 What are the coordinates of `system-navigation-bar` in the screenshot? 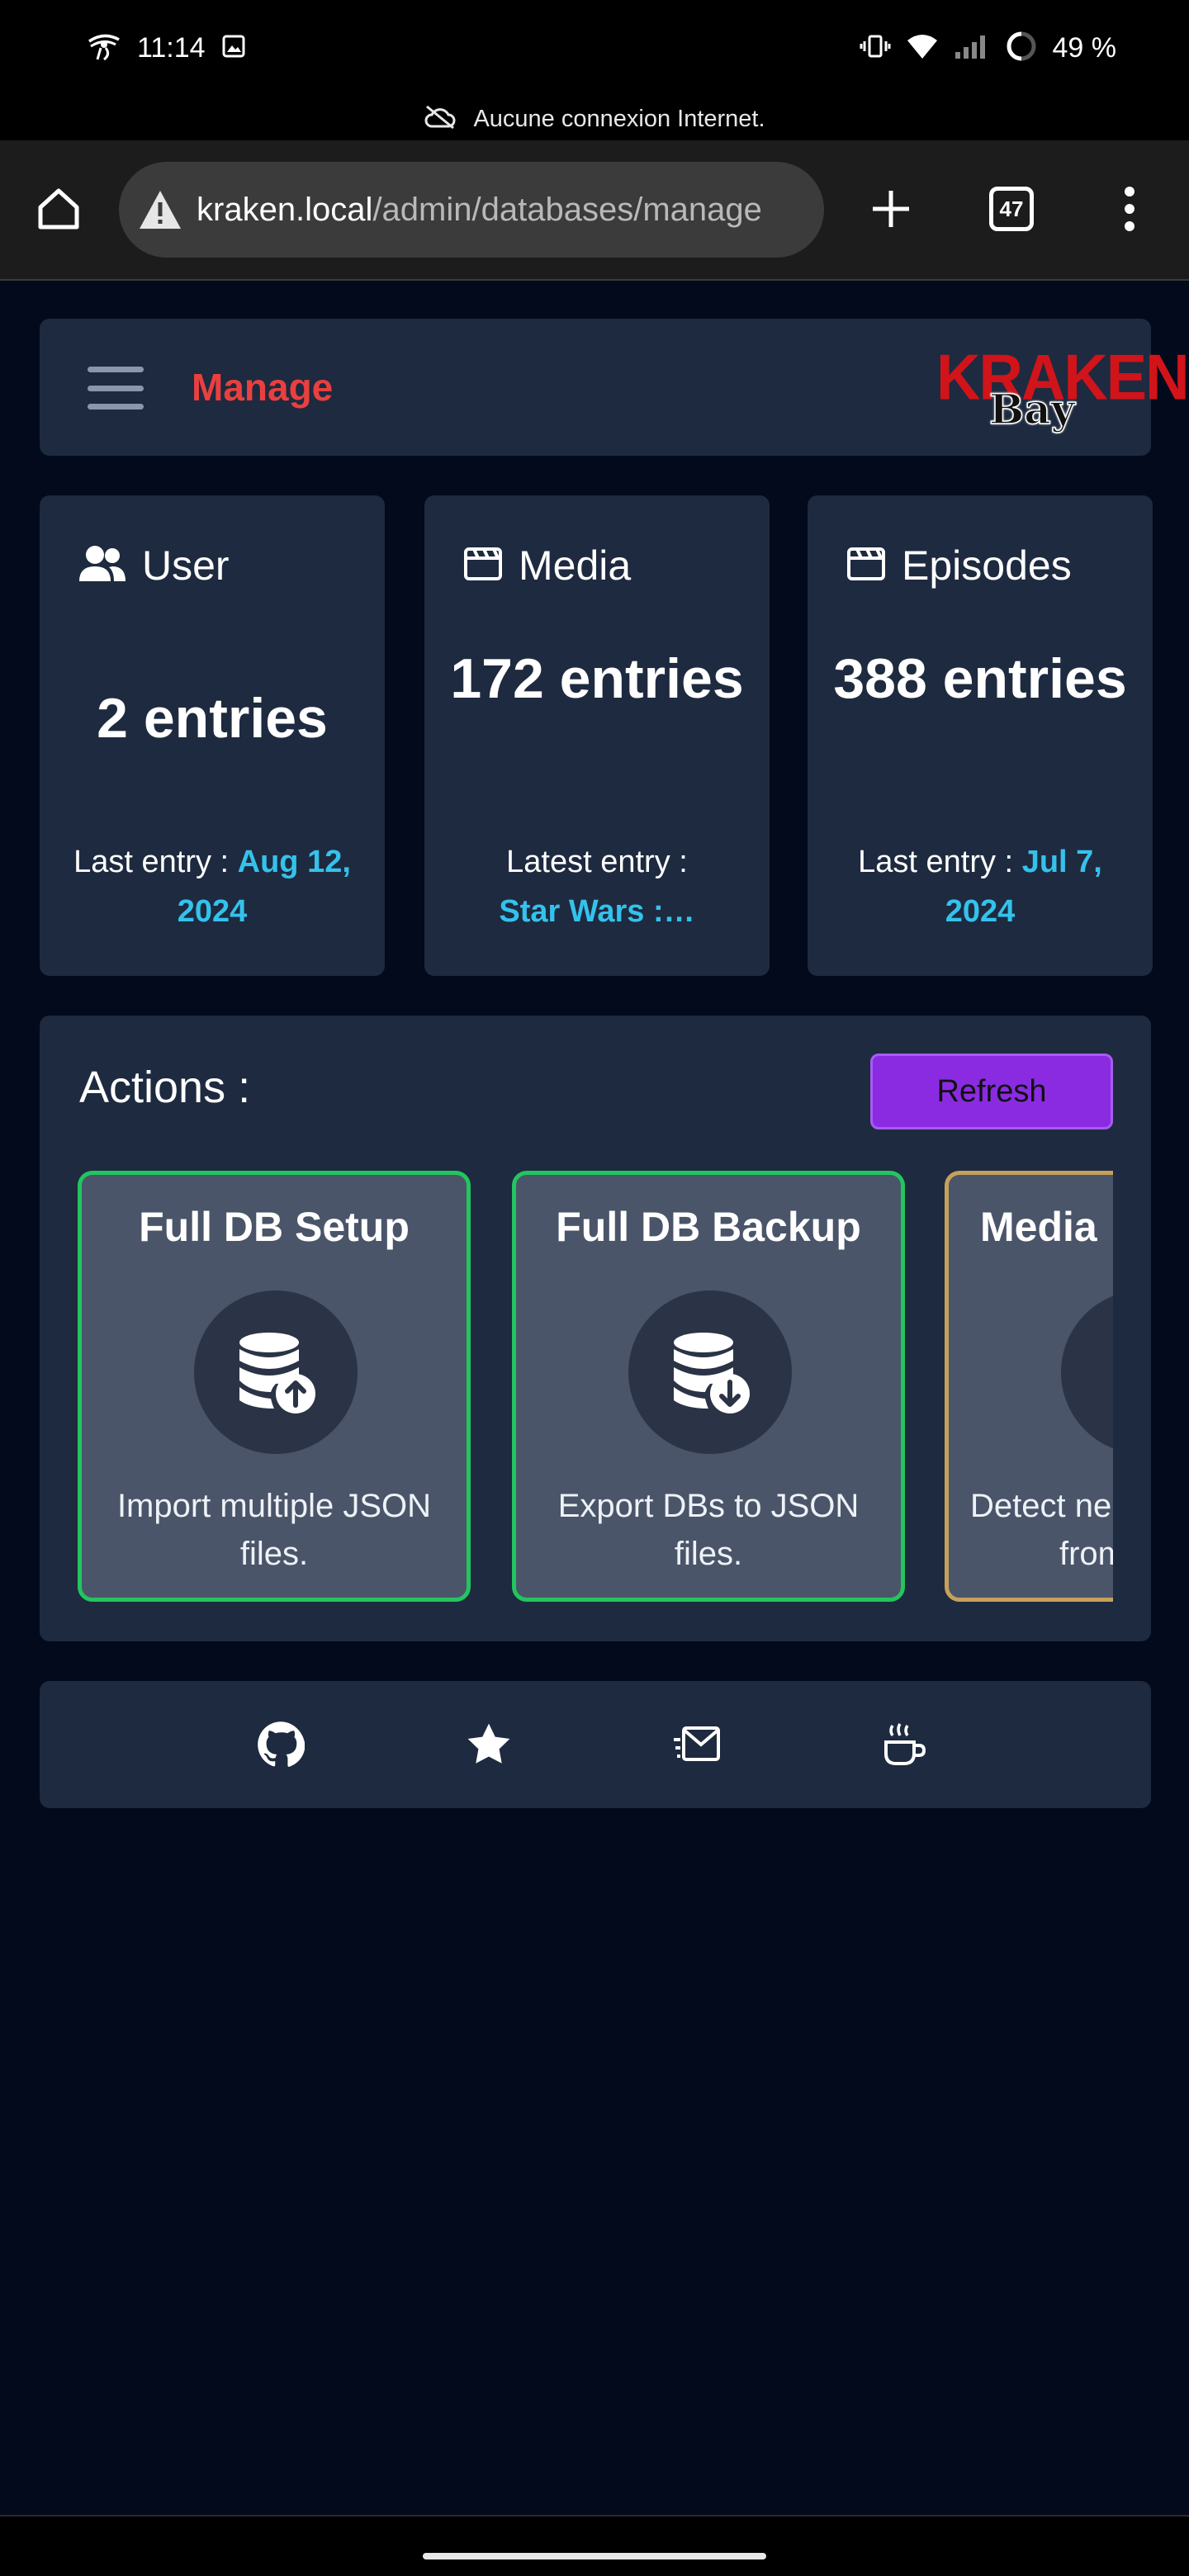 It's located at (594, 2545).